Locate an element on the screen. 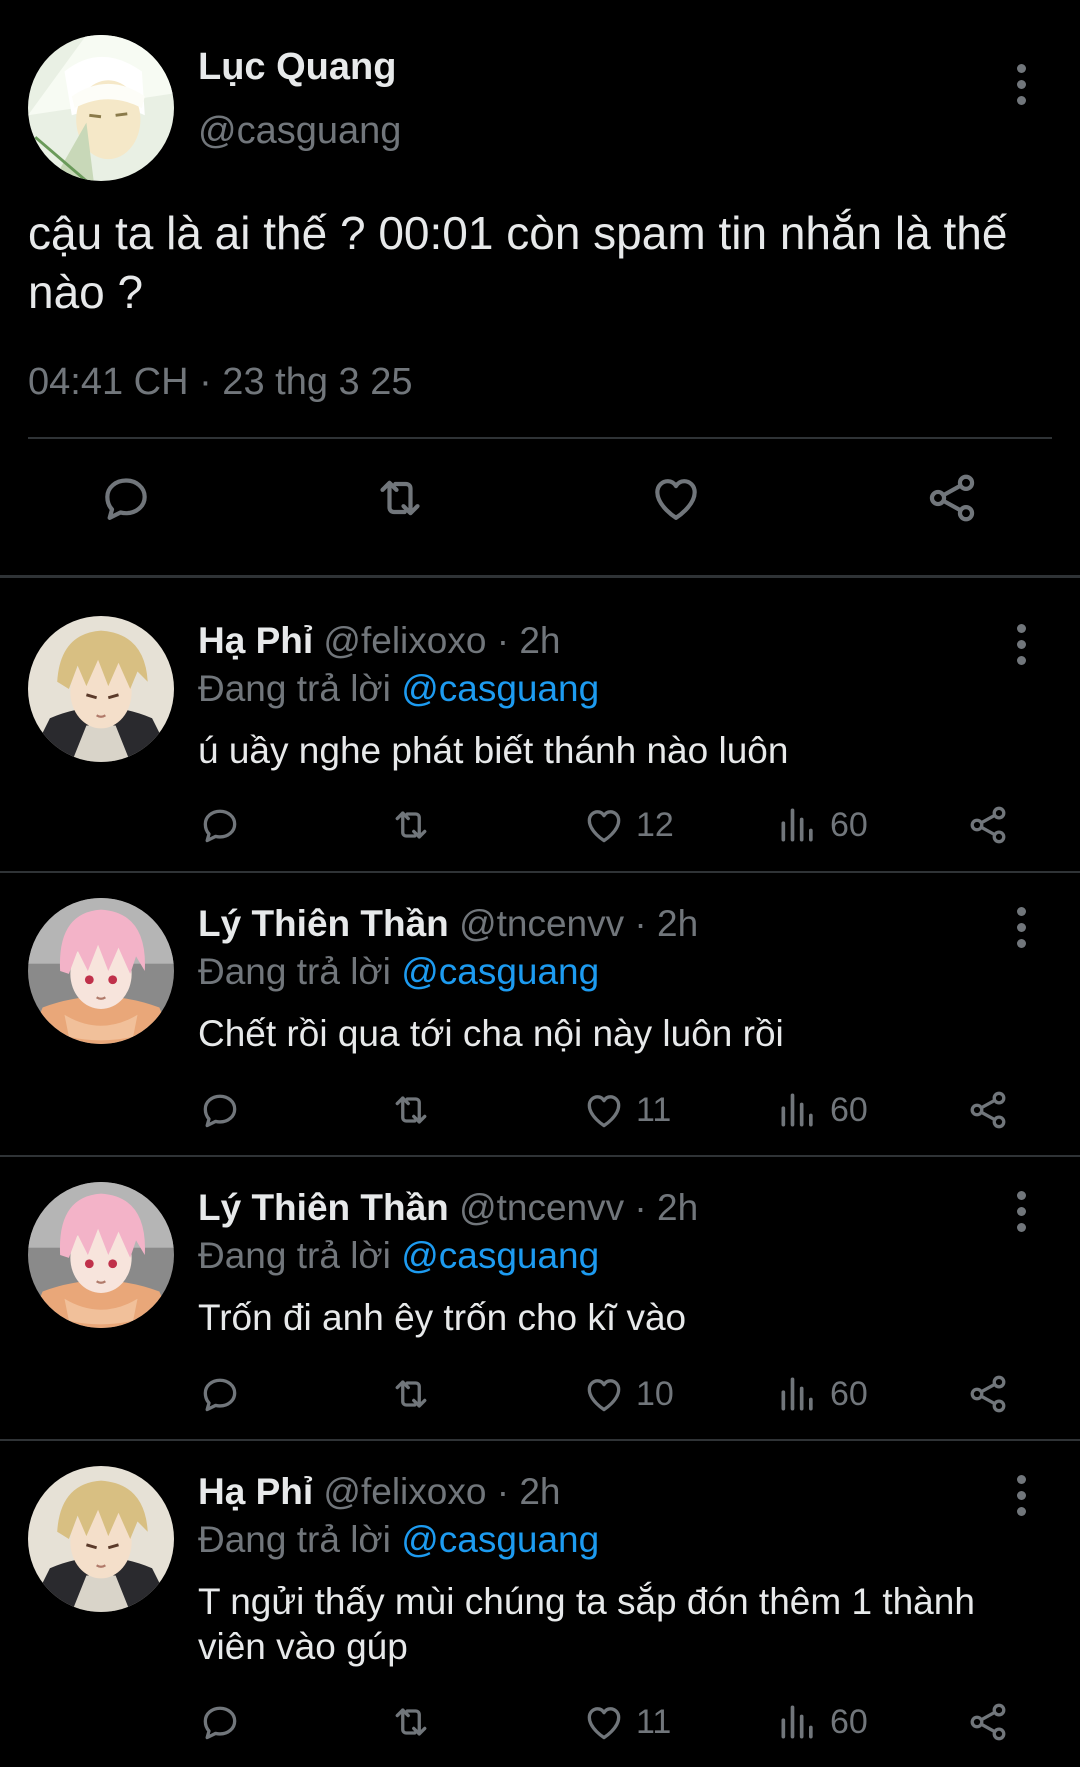  reply-text: Trốn đi anh êy trốn cho kĩ vào is located at coordinates (442, 1317).